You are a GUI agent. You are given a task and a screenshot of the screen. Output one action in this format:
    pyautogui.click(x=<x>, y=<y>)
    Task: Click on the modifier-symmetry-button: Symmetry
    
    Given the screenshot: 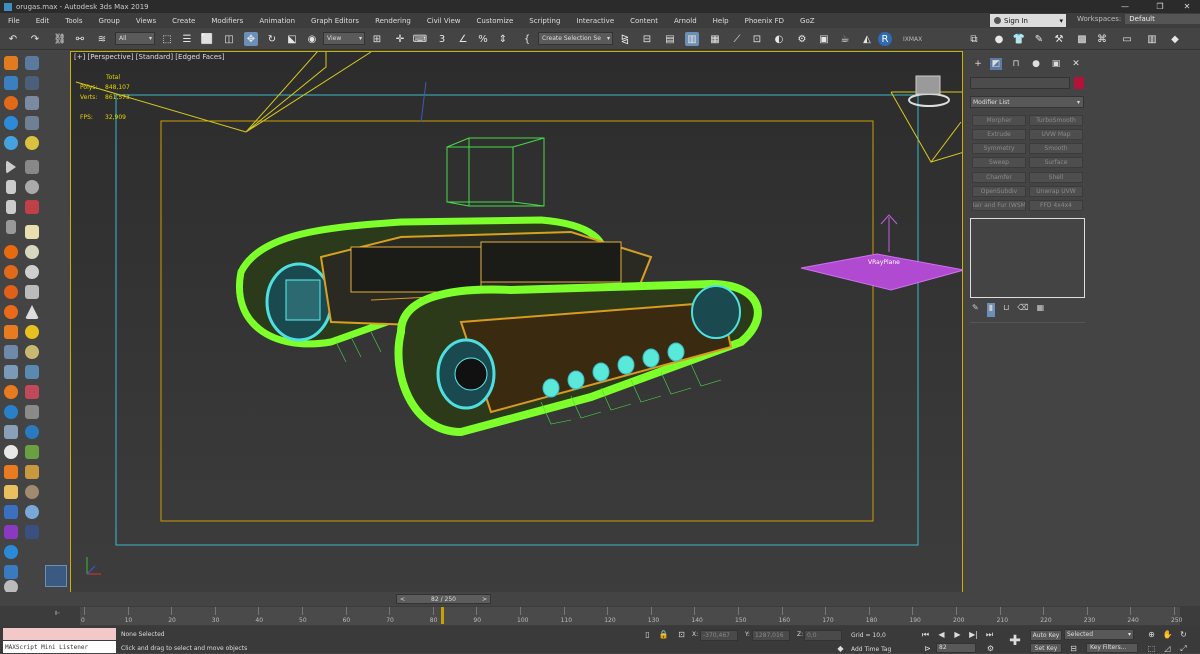 What is the action you would take?
    pyautogui.click(x=999, y=148)
    